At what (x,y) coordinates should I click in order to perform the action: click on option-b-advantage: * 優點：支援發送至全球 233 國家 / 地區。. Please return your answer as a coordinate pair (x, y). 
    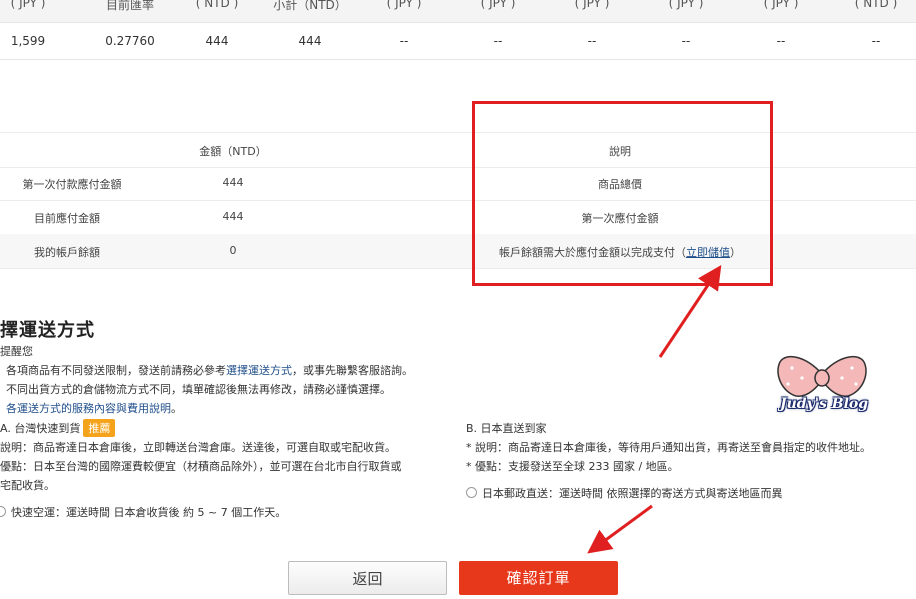
    Looking at the image, I should click on (572, 466).